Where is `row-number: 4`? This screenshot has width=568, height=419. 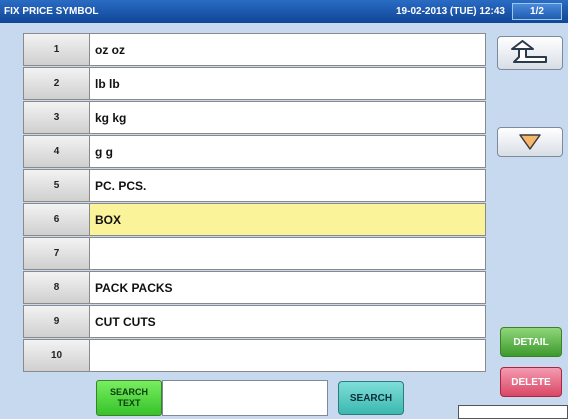 row-number: 4 is located at coordinates (57, 151).